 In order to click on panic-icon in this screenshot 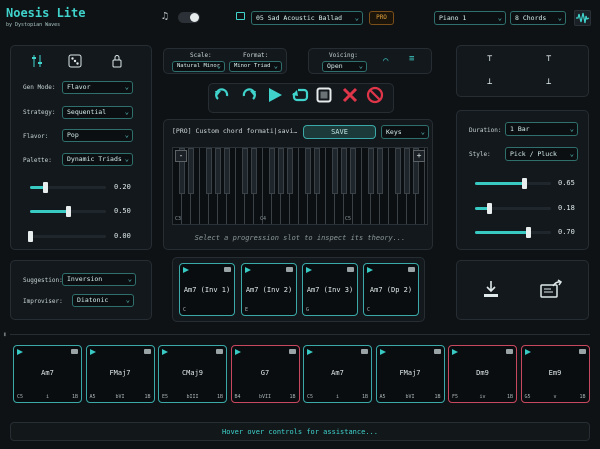, I will do `click(375, 95)`.